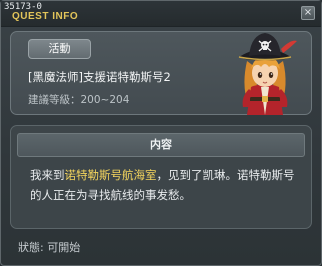 This screenshot has height=266, width=322. I want to click on window-title: QUEST INFO, so click(45, 16).